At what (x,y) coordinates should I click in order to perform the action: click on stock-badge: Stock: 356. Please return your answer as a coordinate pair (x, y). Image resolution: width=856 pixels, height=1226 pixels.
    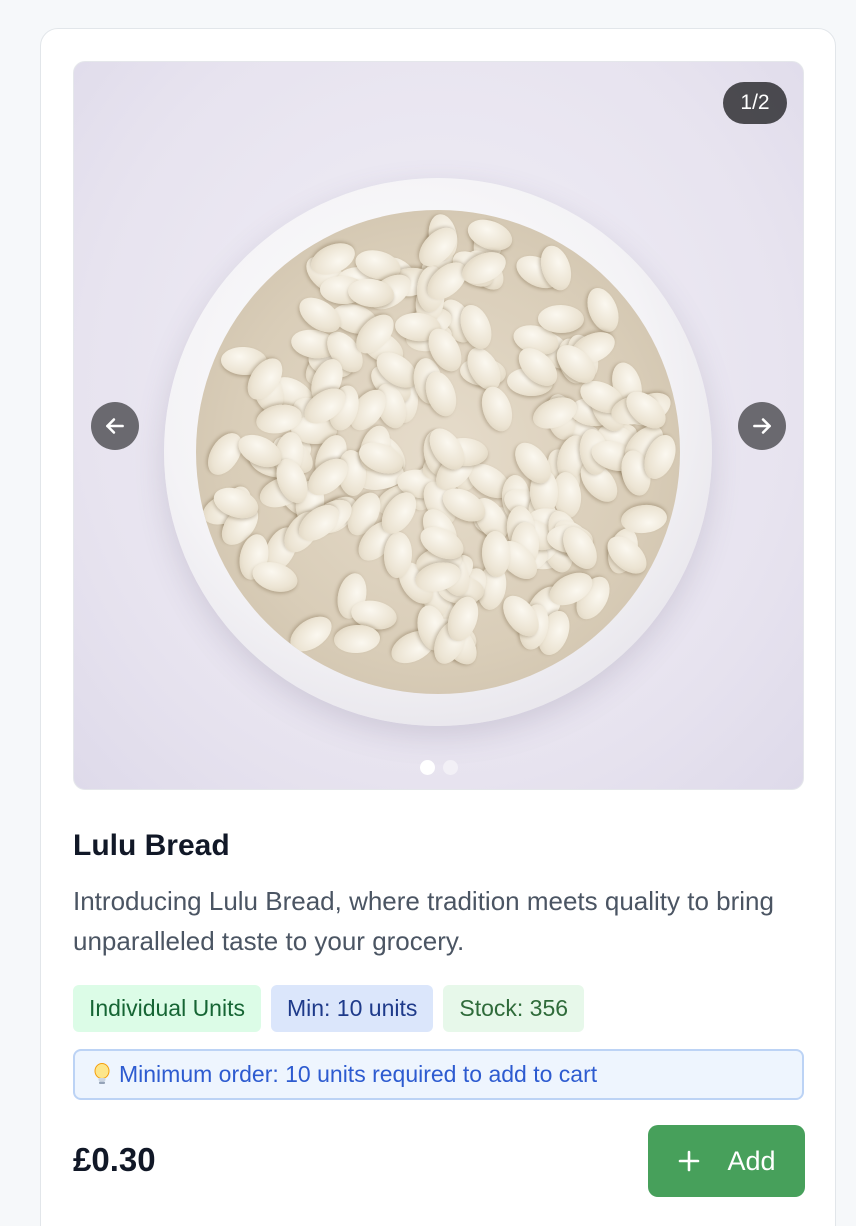
    Looking at the image, I should click on (514, 1008).